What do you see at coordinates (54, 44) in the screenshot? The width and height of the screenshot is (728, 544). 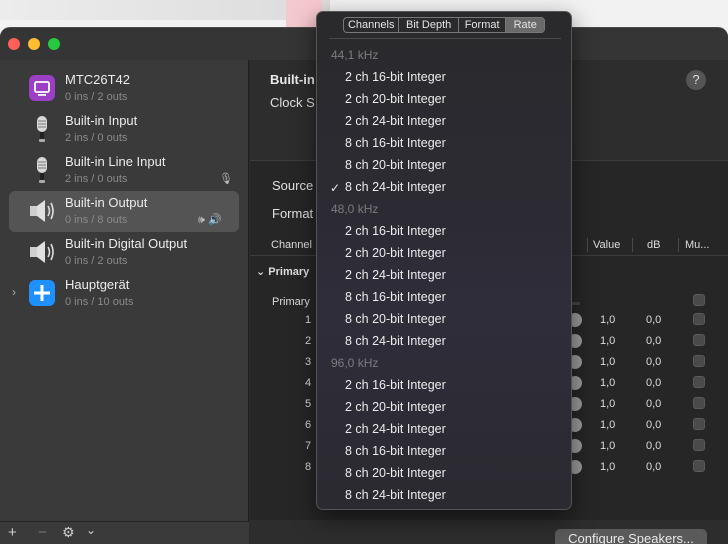 I see `maximize-window-button` at bounding box center [54, 44].